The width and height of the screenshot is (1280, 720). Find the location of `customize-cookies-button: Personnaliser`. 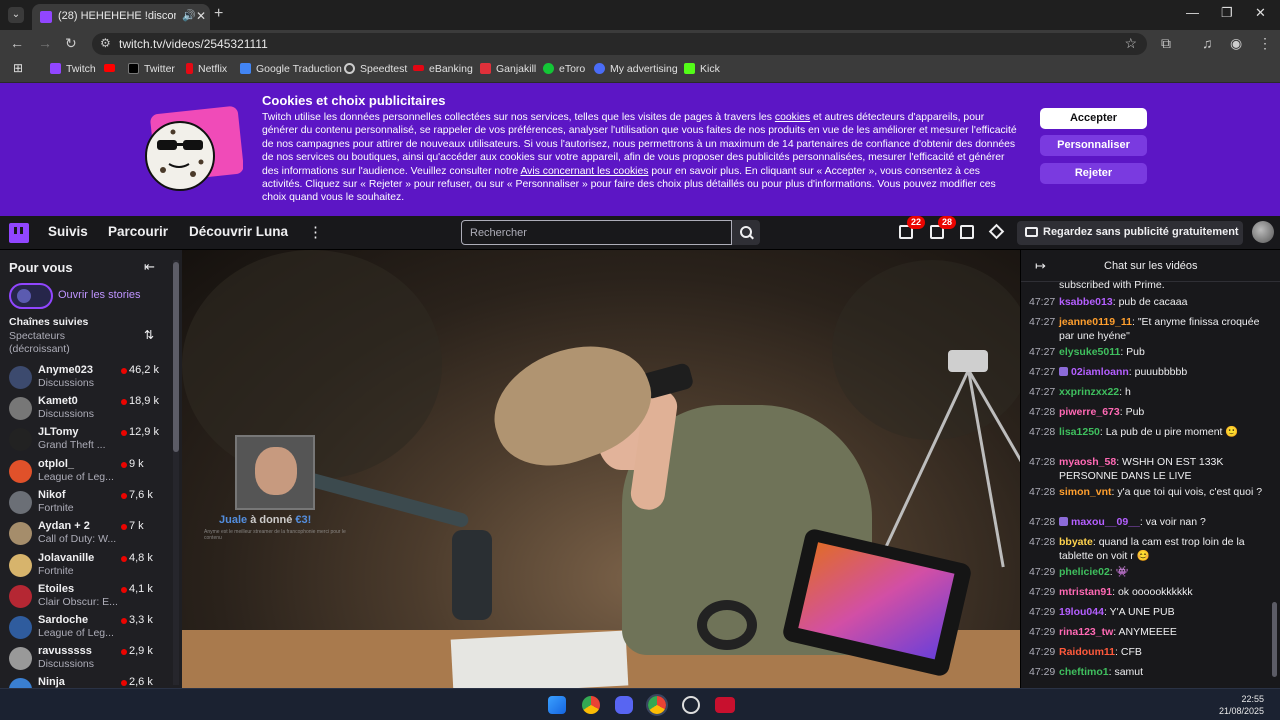

customize-cookies-button: Personnaliser is located at coordinates (1093, 145).